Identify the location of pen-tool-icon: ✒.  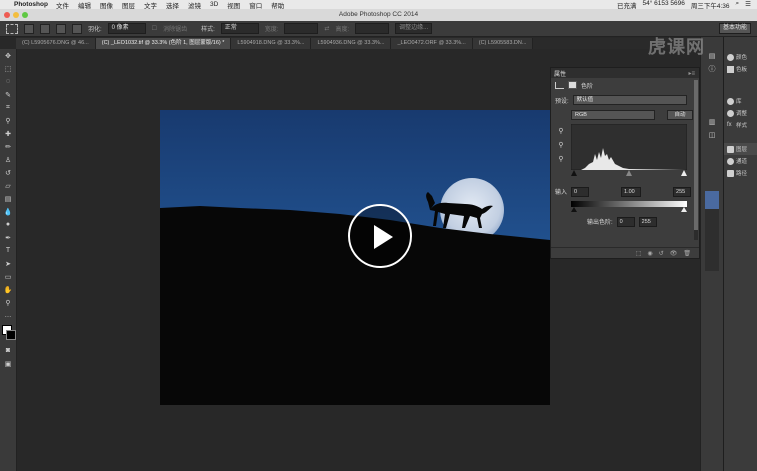
(8, 237).